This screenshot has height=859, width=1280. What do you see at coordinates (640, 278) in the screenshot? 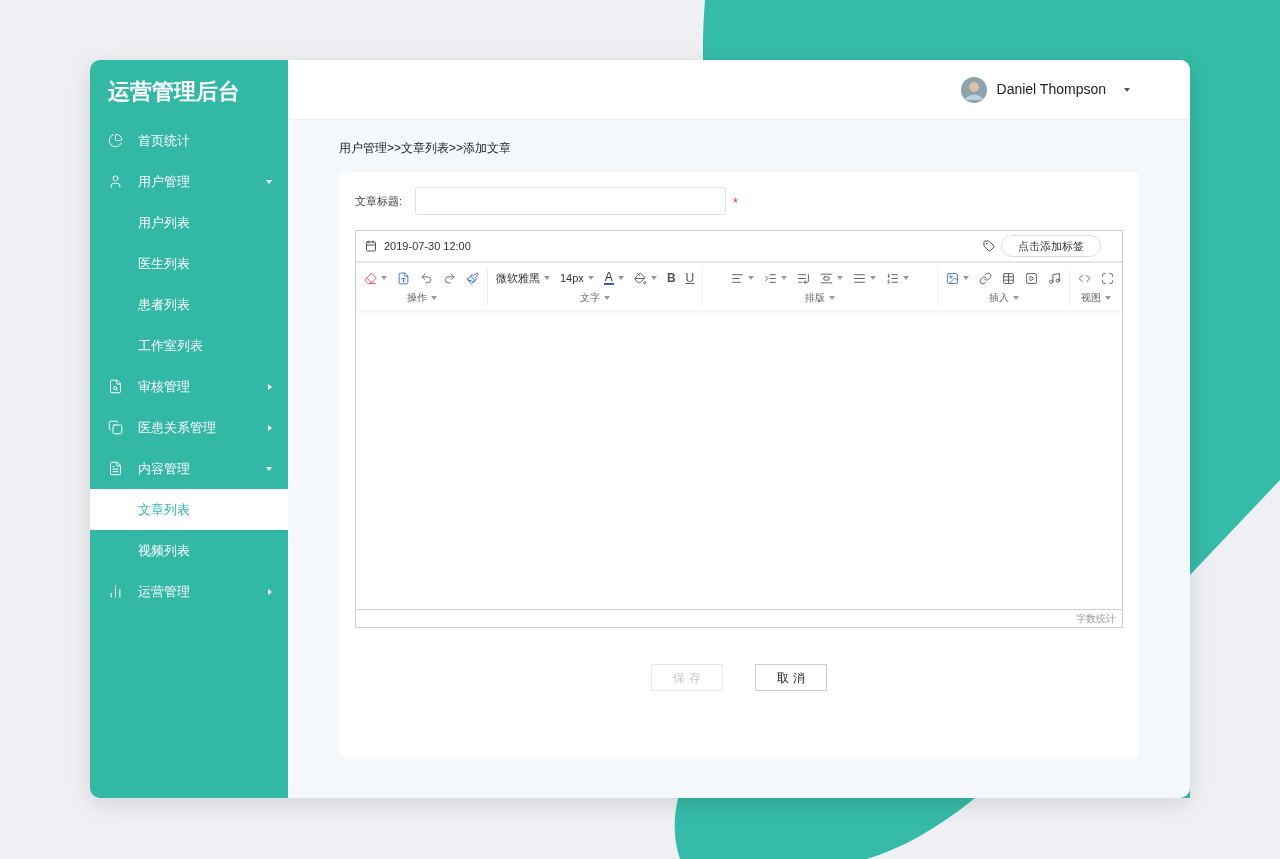
I see `paint-bucket-icon` at bounding box center [640, 278].